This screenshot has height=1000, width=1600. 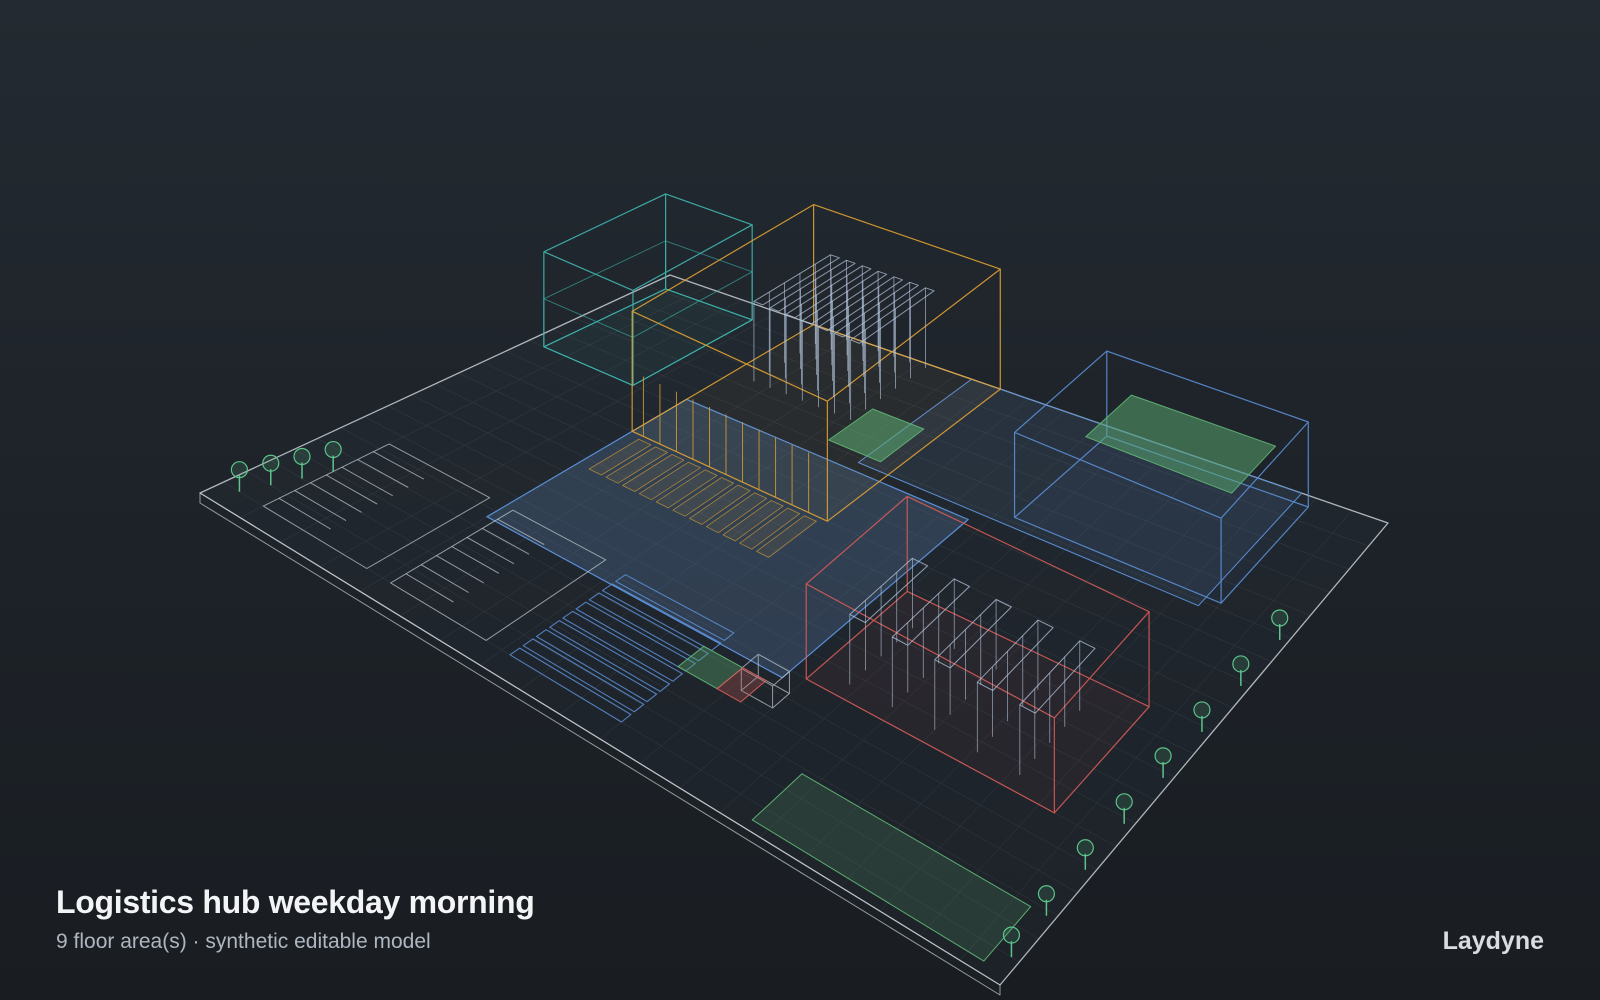 I want to click on scene-title: Logistics hub weekday morning, so click(x=295, y=902).